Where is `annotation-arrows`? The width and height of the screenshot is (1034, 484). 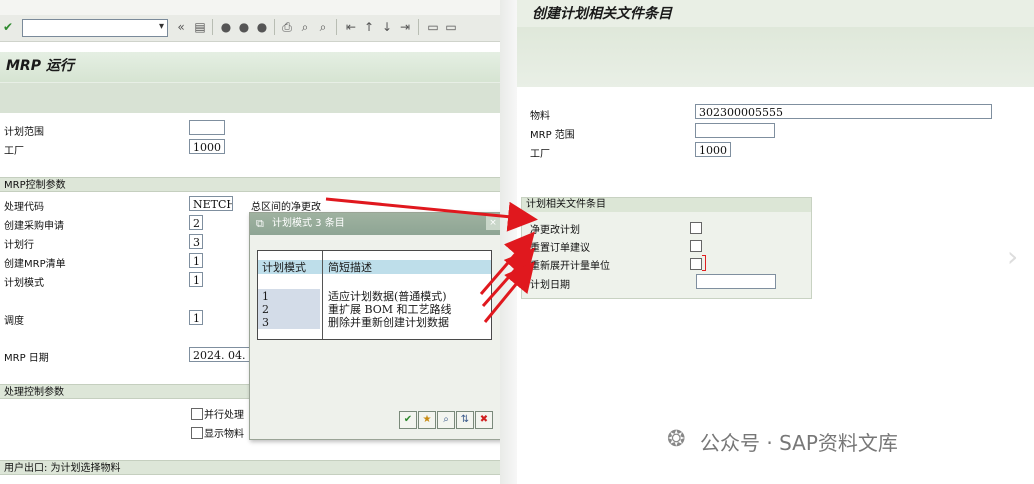
annotation-arrows is located at coordinates (431, 260).